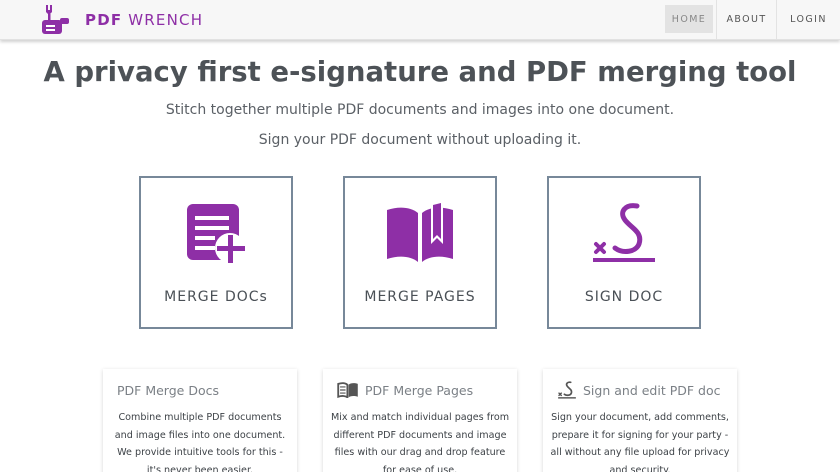  I want to click on nav-links: HOME ABOUT LOGIN, so click(752, 19).